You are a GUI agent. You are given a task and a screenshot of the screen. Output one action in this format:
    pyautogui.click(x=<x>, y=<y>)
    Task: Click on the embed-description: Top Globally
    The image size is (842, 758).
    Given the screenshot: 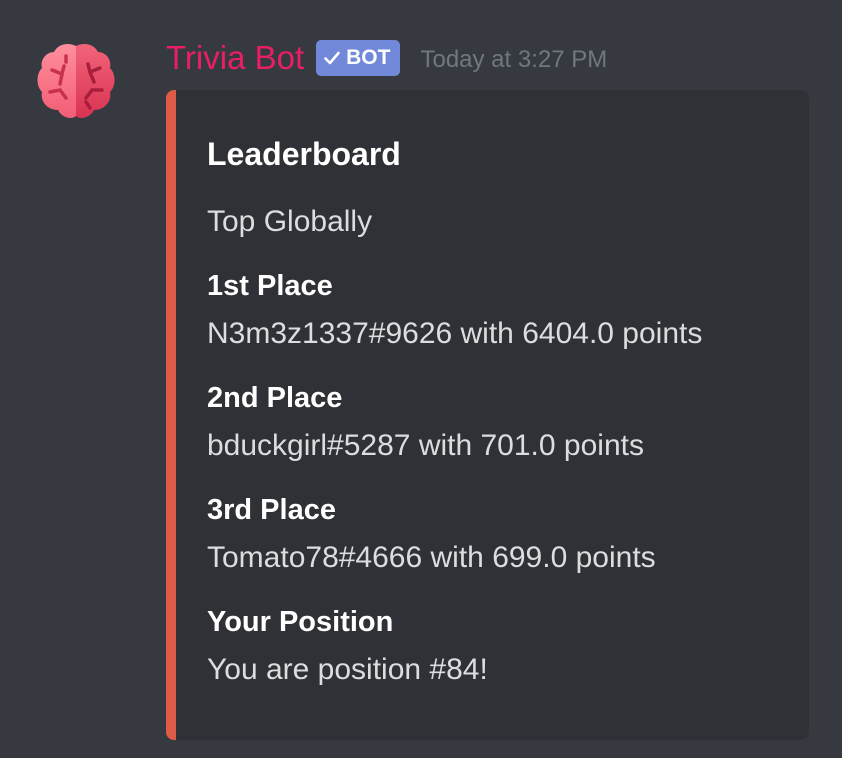 What is the action you would take?
    pyautogui.click(x=290, y=221)
    